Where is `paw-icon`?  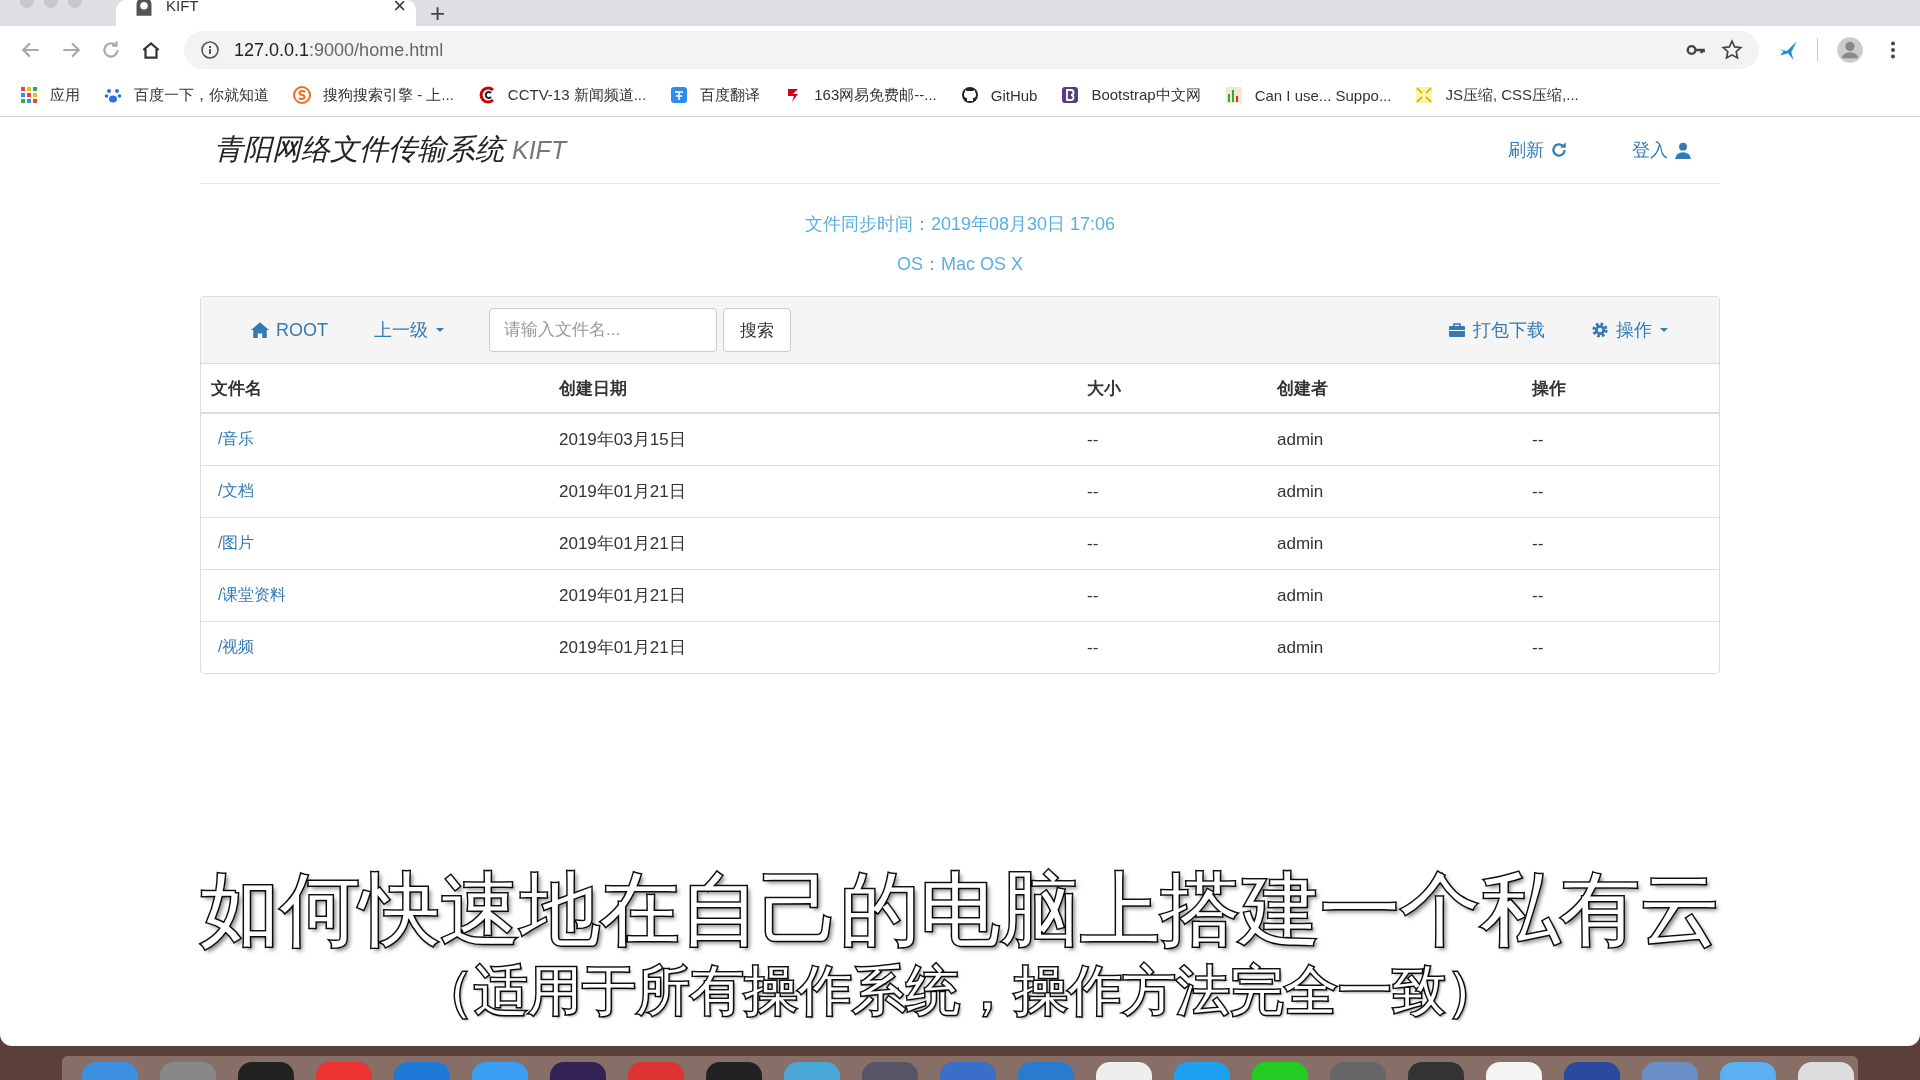
paw-icon is located at coordinates (113, 95).